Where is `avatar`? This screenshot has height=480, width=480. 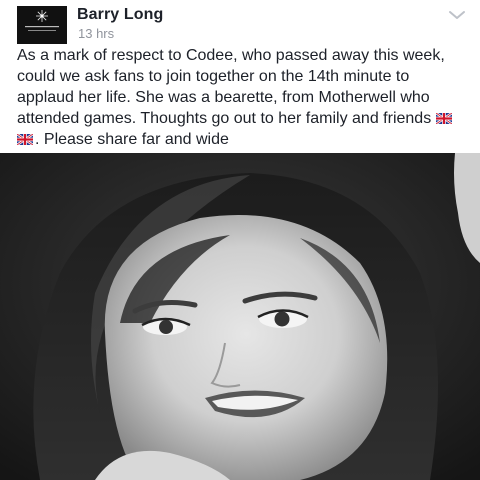
avatar is located at coordinates (42, 25).